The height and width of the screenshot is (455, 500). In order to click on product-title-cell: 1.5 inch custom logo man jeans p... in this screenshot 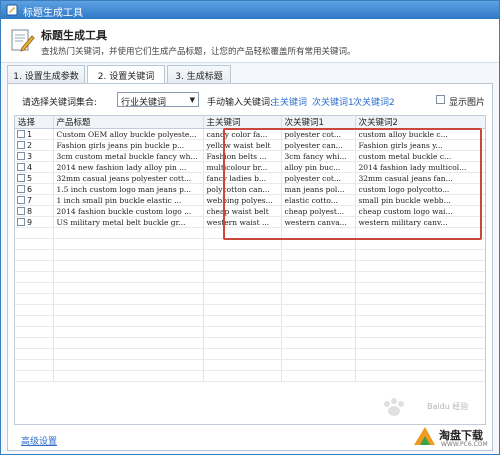, I will do `click(128, 189)`.